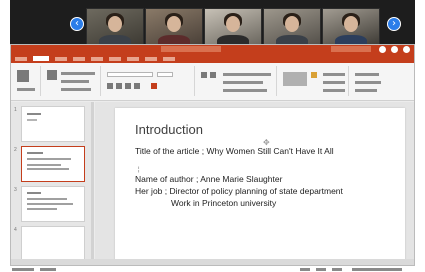 The width and height of the screenshot is (425, 272). What do you see at coordinates (15, 230) in the screenshot?
I see `slide-number: 4` at bounding box center [15, 230].